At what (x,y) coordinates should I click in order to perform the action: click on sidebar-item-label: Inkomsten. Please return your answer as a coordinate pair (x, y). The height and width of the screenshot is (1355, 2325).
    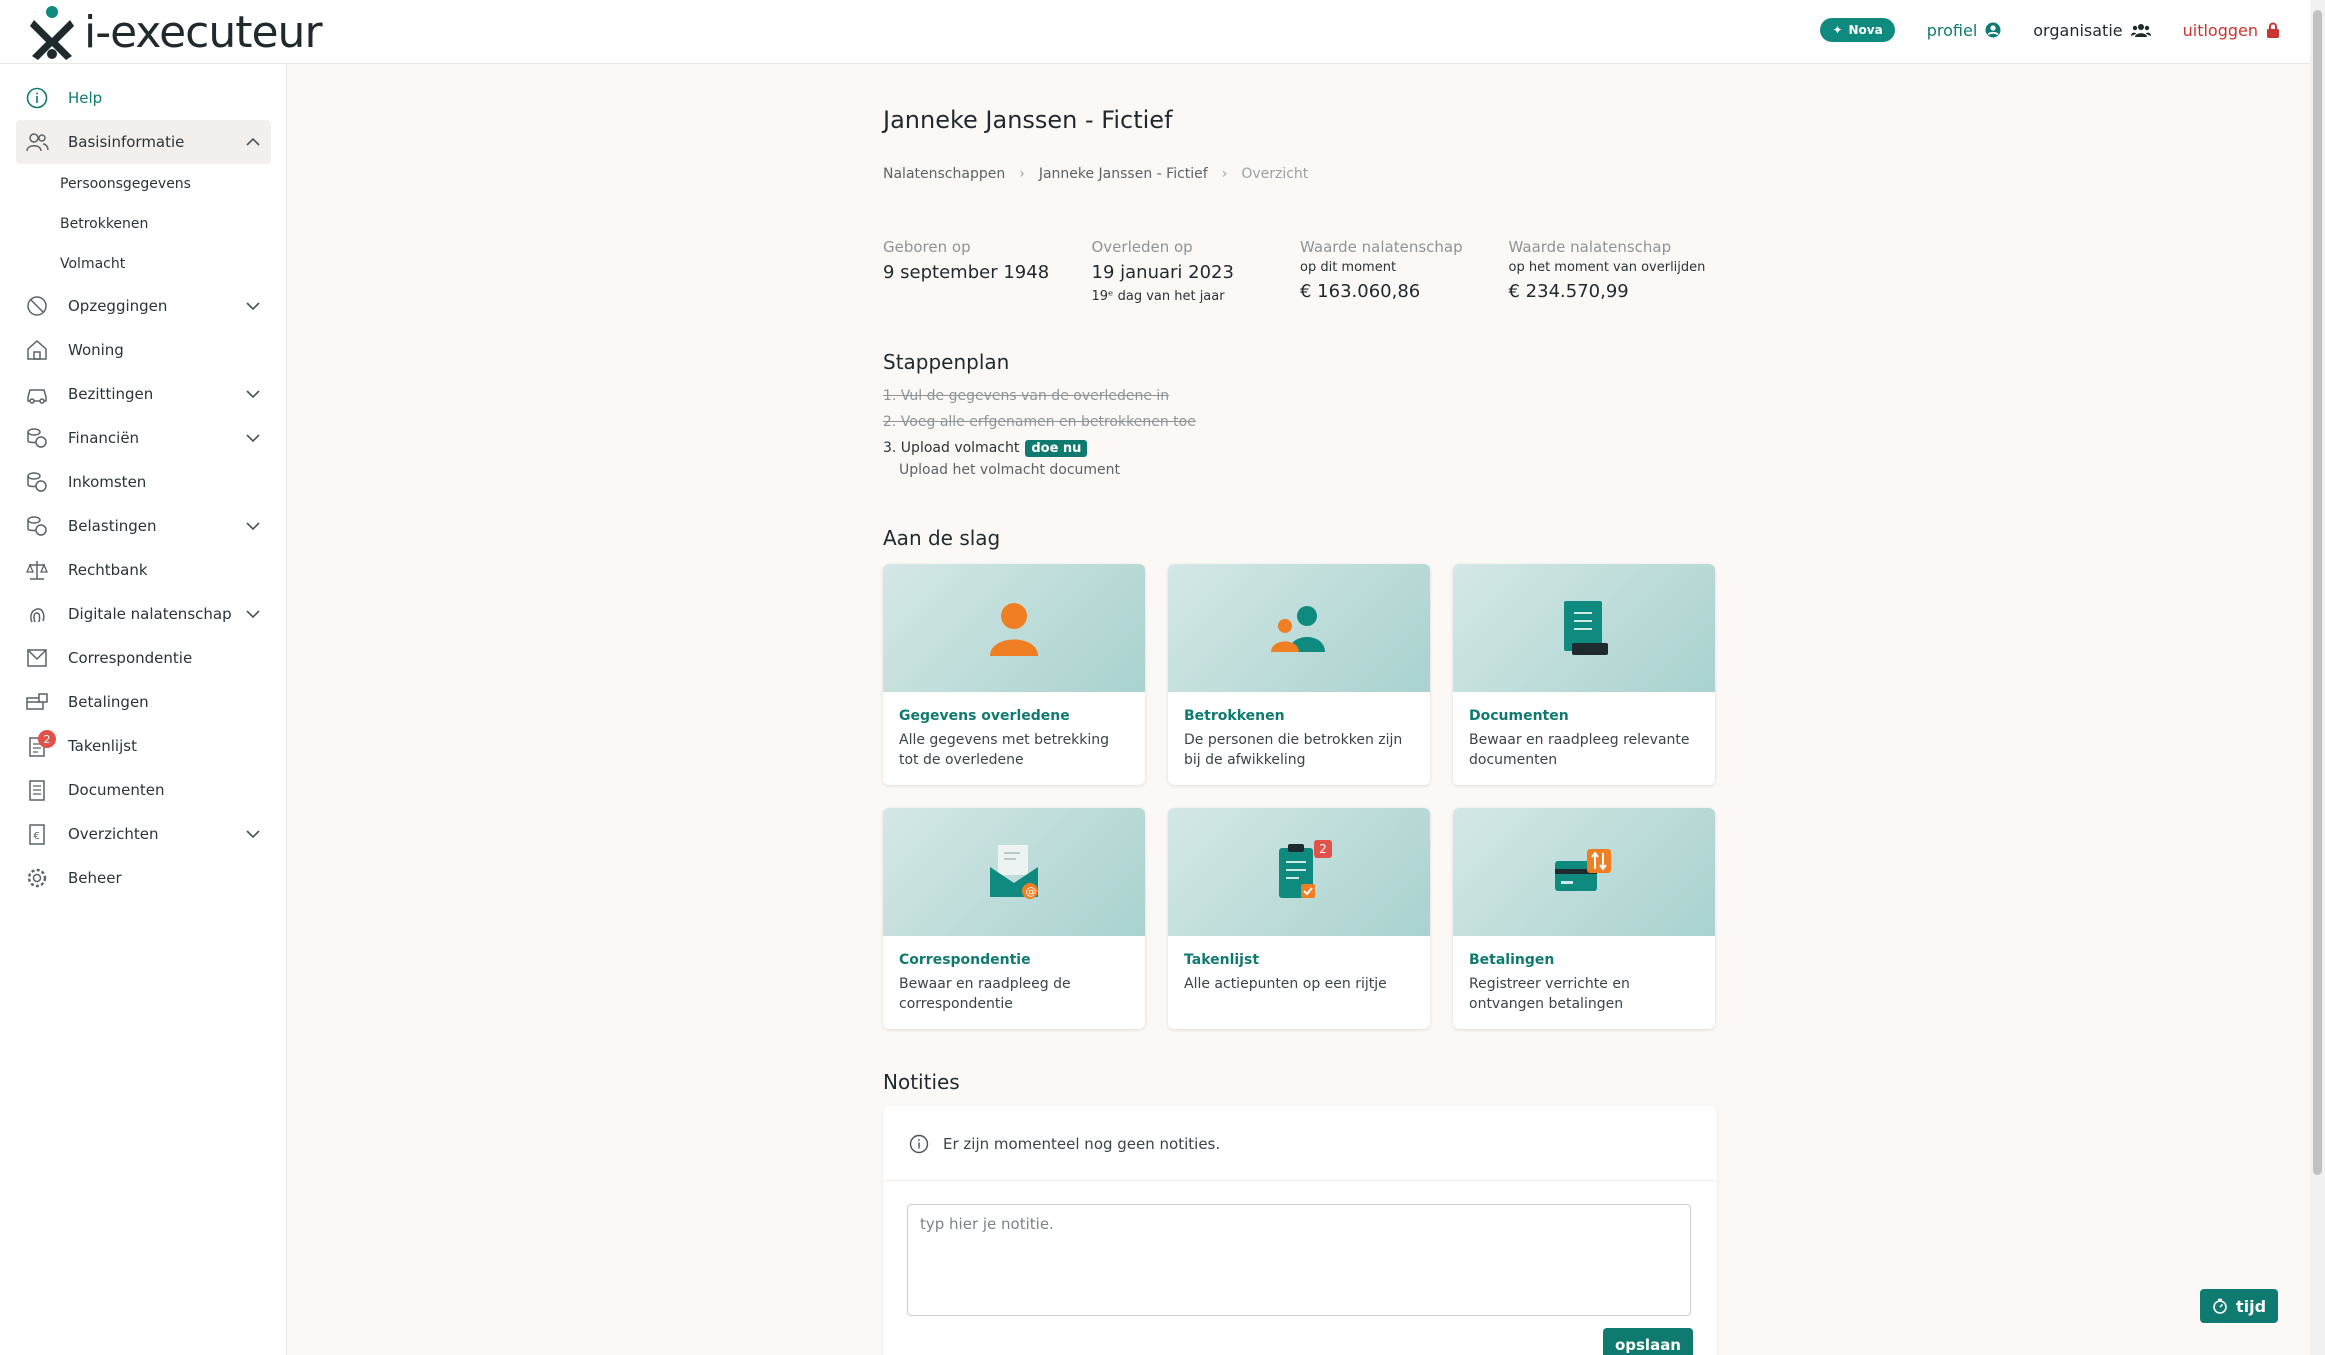
    Looking at the image, I should click on (107, 482).